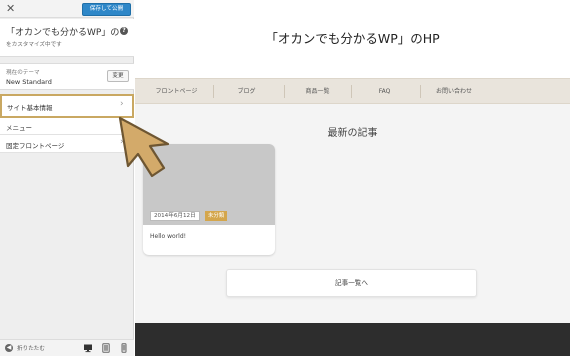 Image resolution: width=570 pixels, height=356 pixels. Describe the element at coordinates (30, 108) in the screenshot. I see `section-label: サイト基本情報` at that location.